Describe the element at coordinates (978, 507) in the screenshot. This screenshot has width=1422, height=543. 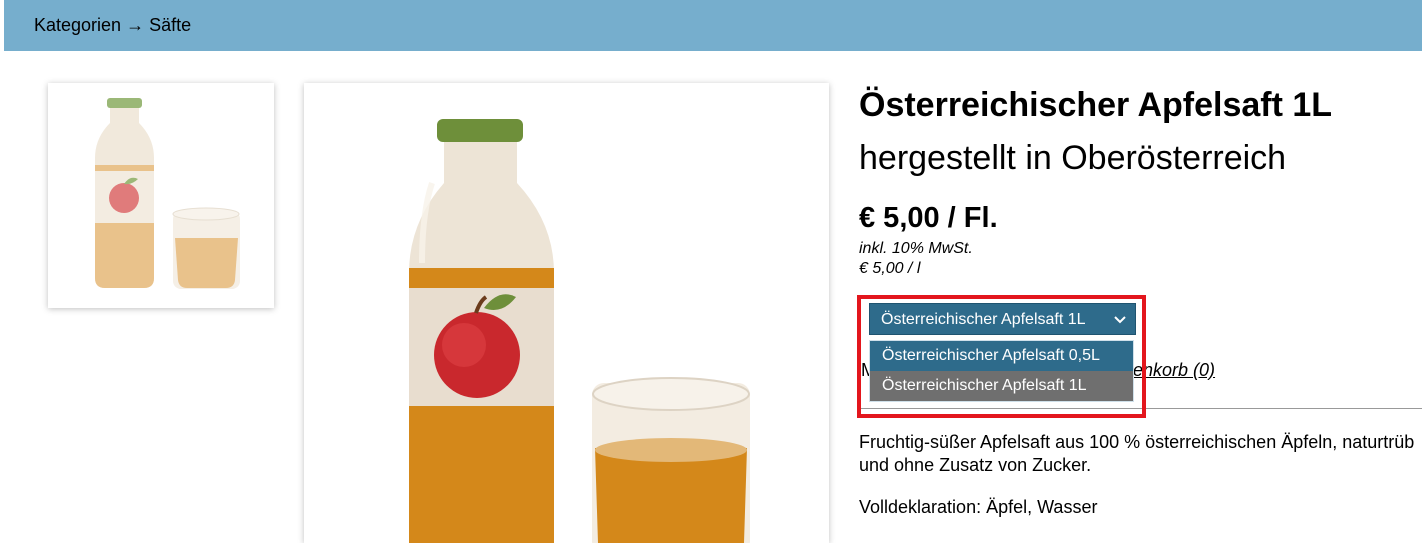
I see `product-declaration: Volldeklaration: Äpfel, Wasser` at that location.